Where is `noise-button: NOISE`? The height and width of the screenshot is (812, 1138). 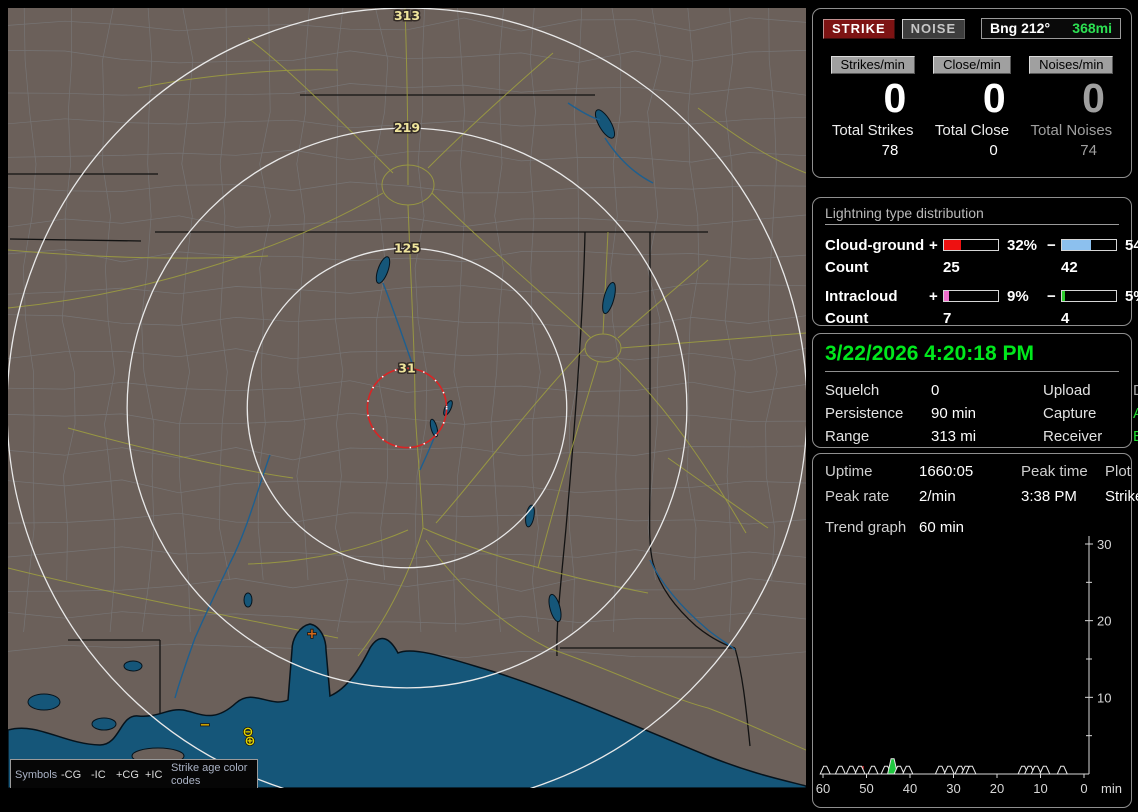
noise-button: NOISE is located at coordinates (933, 28).